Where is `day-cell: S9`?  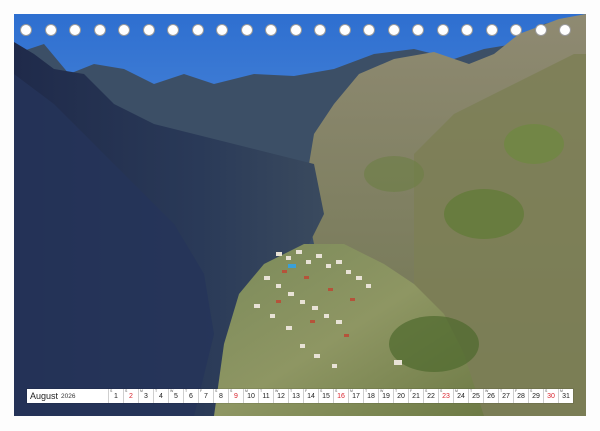
day-cell: S9 is located at coordinates (236, 396).